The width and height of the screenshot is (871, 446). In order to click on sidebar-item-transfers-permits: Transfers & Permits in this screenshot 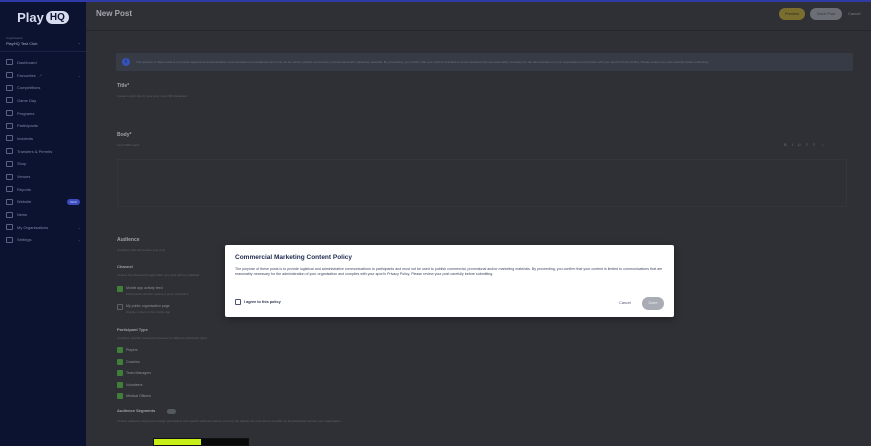, I will do `click(43, 151)`.